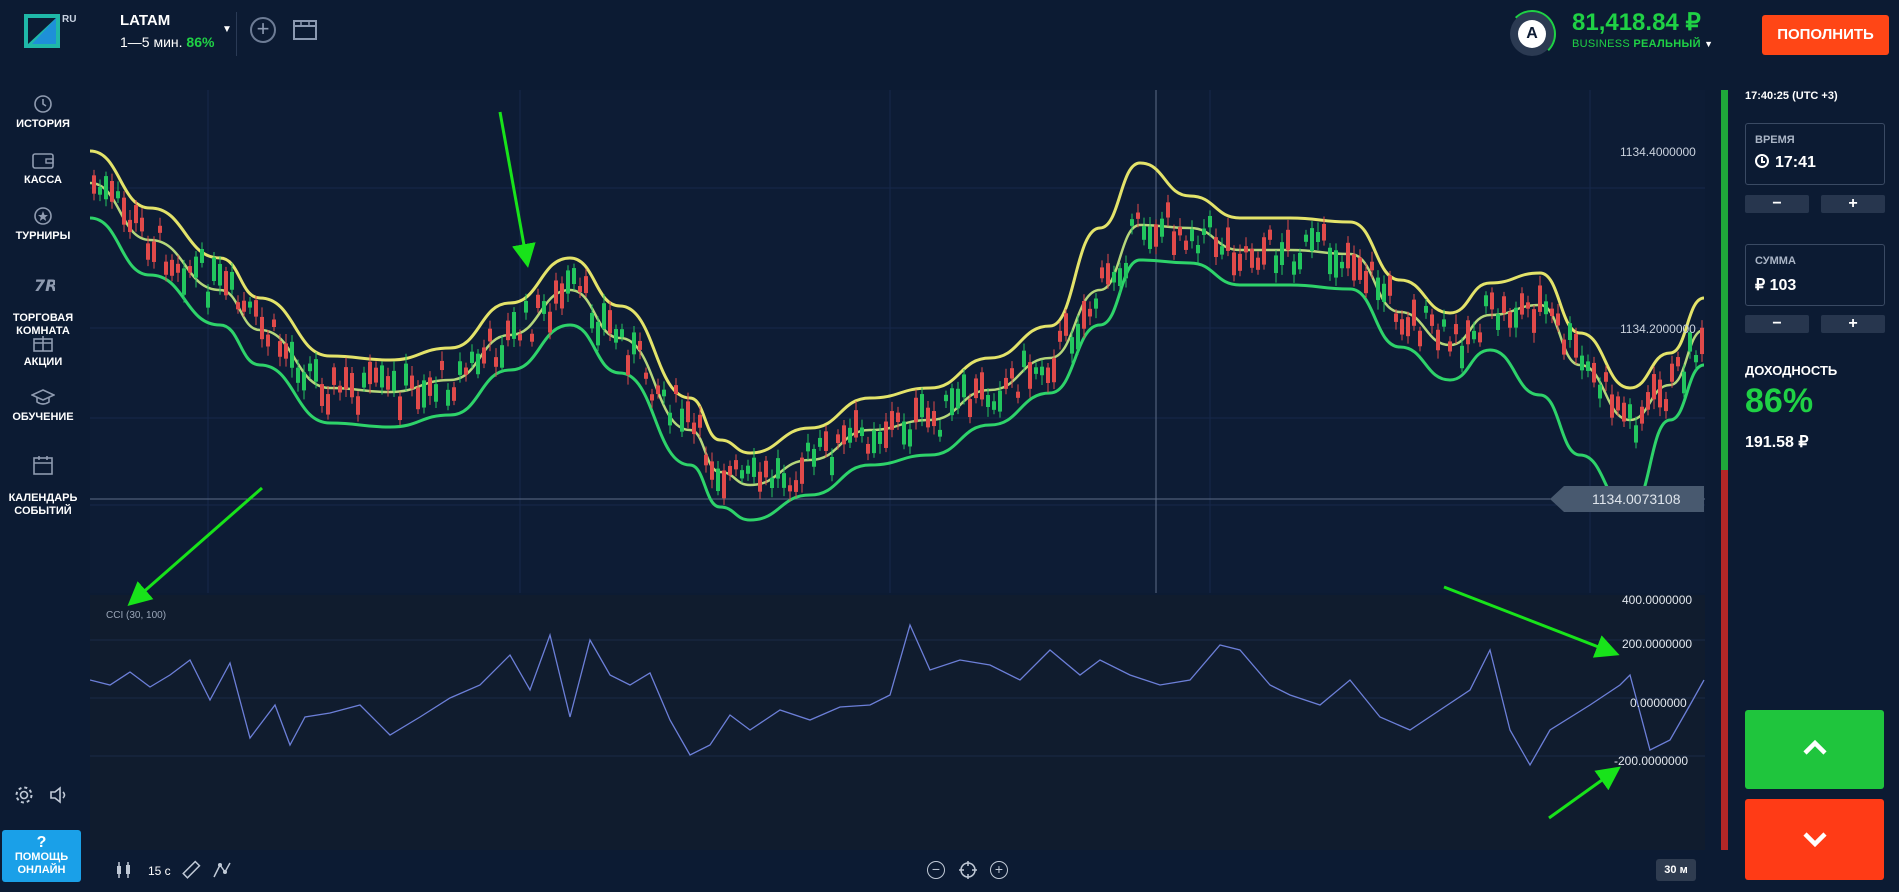 This screenshot has height=892, width=1899. Describe the element at coordinates (1658, 152) in the screenshot. I see `price-axis-label: 1134.4000000` at that location.